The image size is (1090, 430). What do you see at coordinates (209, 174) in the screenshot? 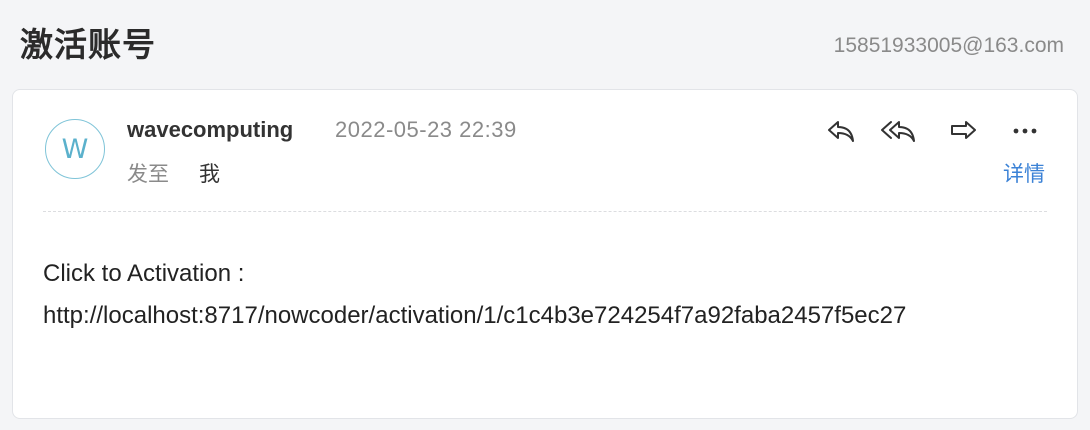
I see `recipient-value: 我` at bounding box center [209, 174].